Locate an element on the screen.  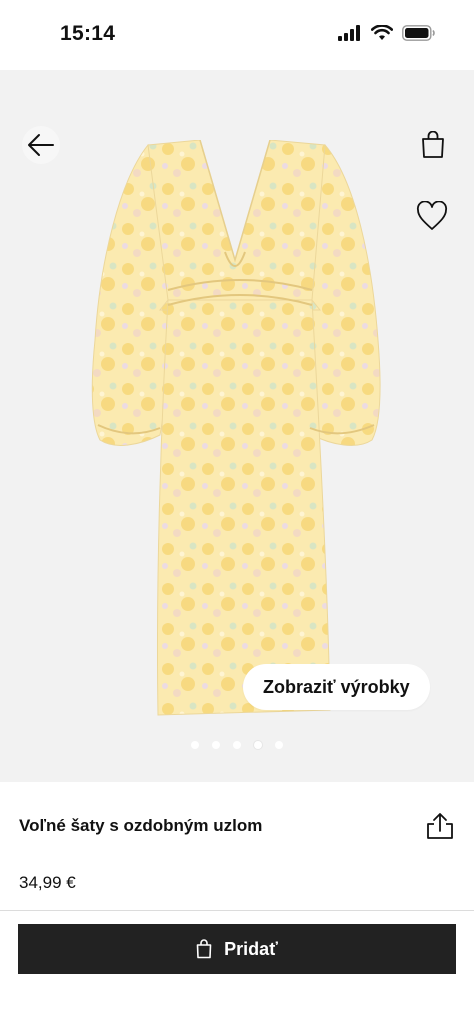
wishlist-button is located at coordinates (432, 216).